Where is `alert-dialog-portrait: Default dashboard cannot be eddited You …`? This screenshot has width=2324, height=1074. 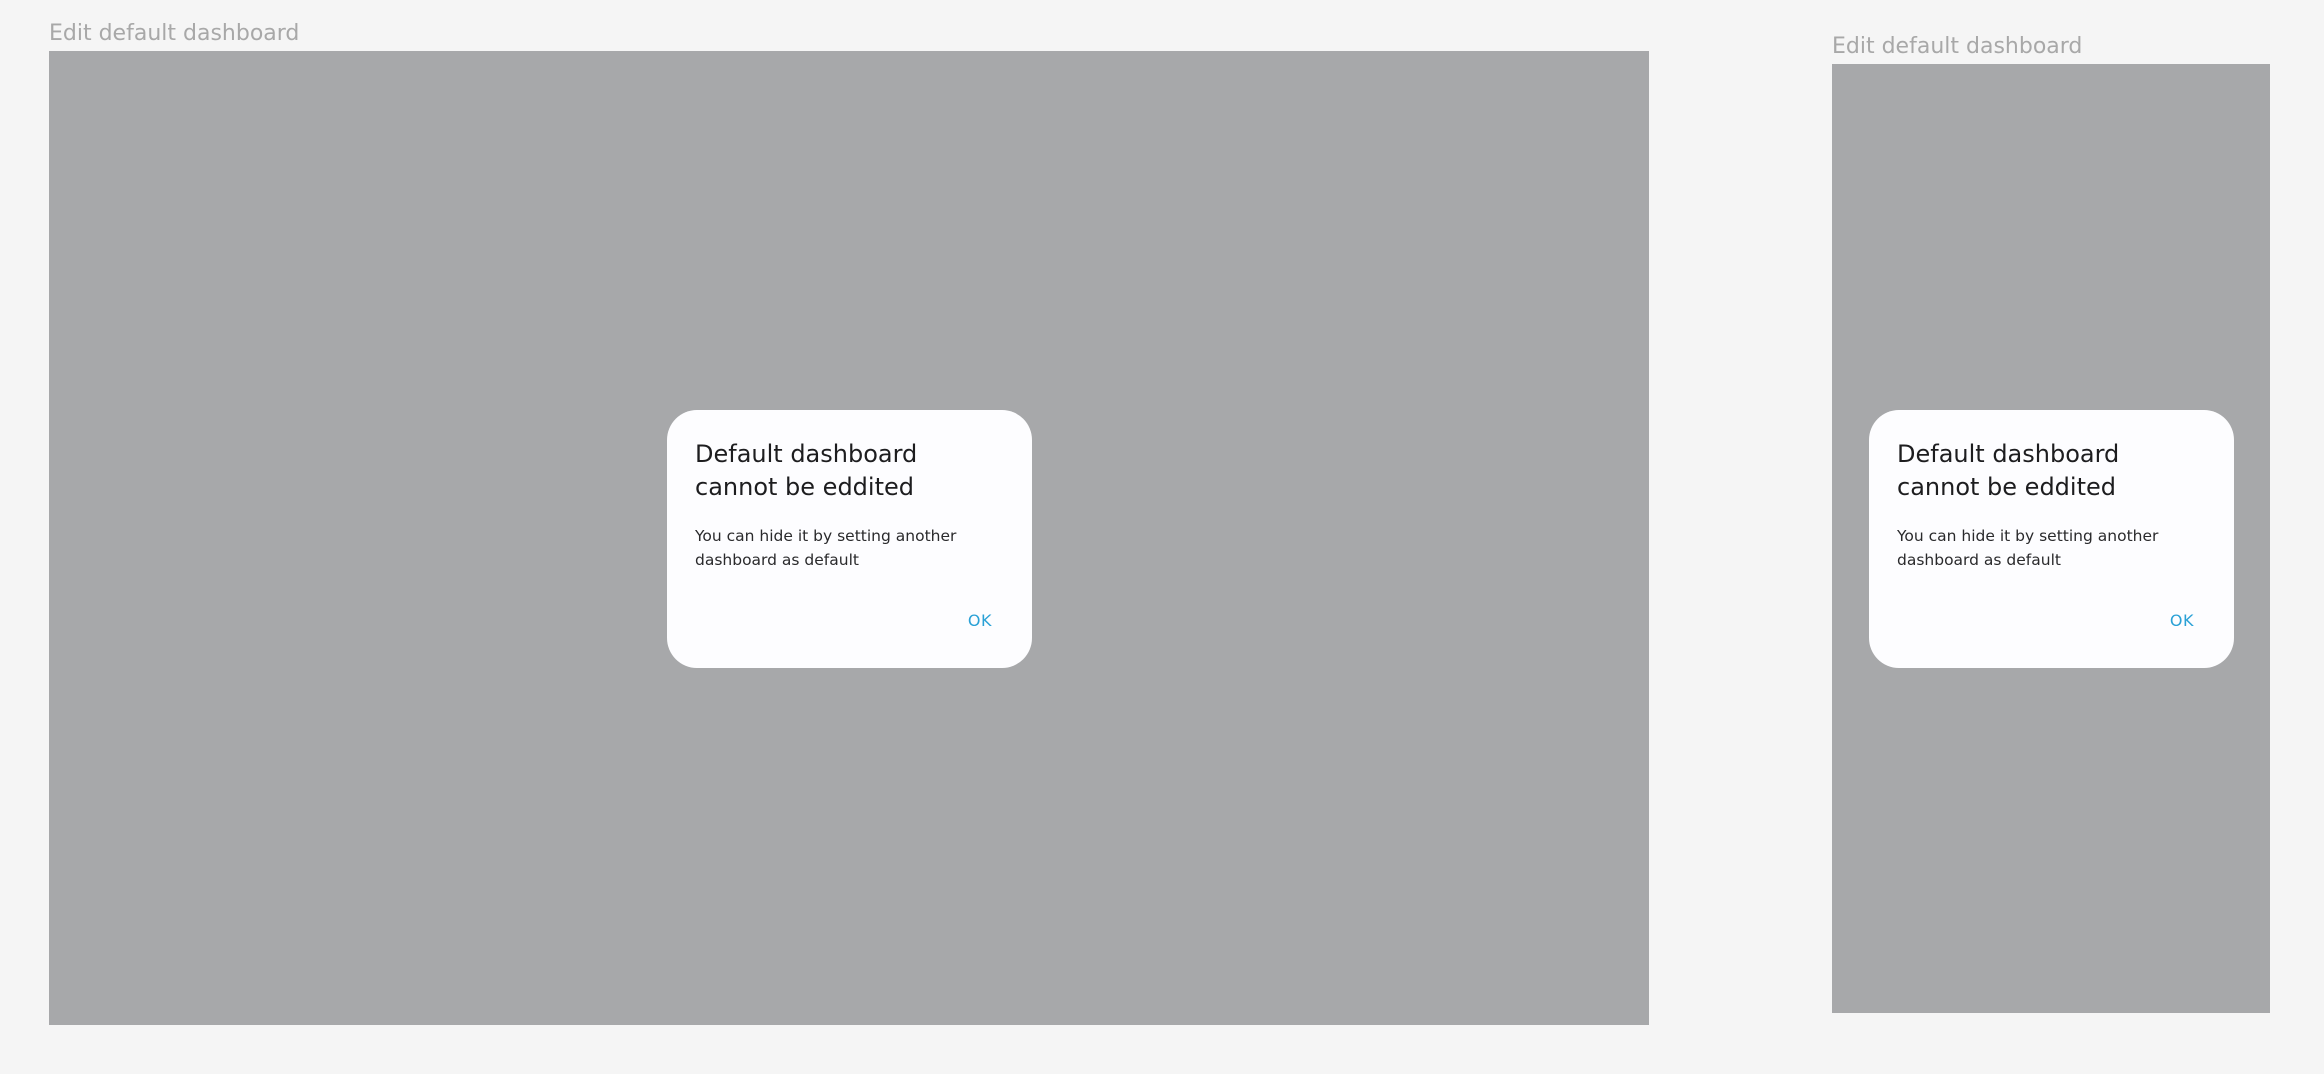 alert-dialog-portrait: Default dashboard cannot be eddited You … is located at coordinates (2051, 539).